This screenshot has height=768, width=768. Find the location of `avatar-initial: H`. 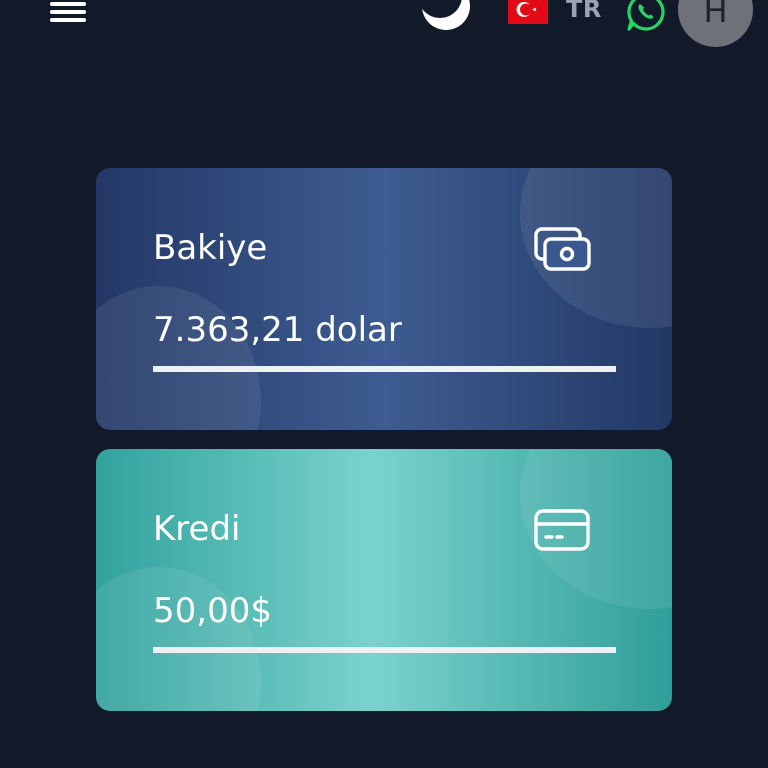

avatar-initial: H is located at coordinates (715, 15).